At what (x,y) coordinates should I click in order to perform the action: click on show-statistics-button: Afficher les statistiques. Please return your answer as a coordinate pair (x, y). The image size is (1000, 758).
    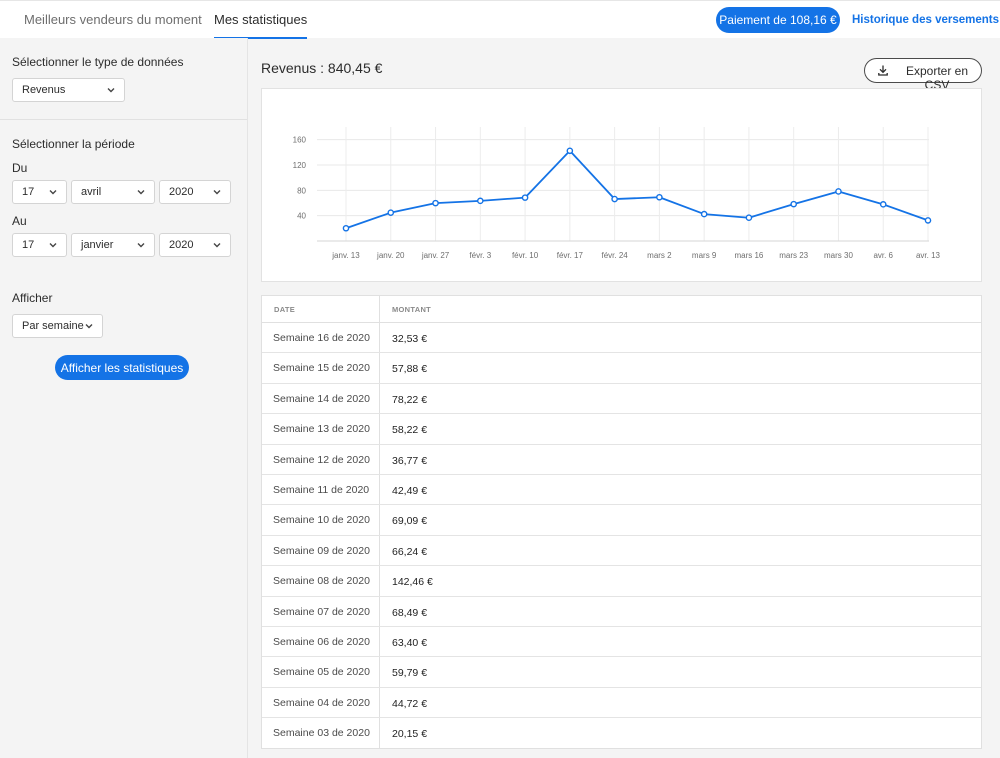
    Looking at the image, I should click on (122, 367).